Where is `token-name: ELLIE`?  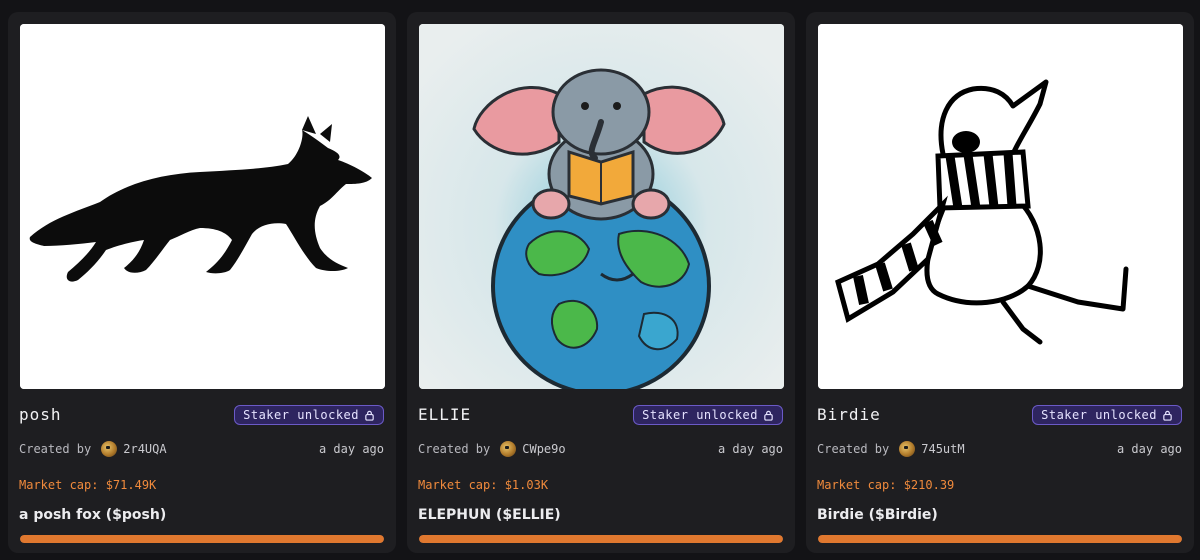 token-name: ELLIE is located at coordinates (445, 414).